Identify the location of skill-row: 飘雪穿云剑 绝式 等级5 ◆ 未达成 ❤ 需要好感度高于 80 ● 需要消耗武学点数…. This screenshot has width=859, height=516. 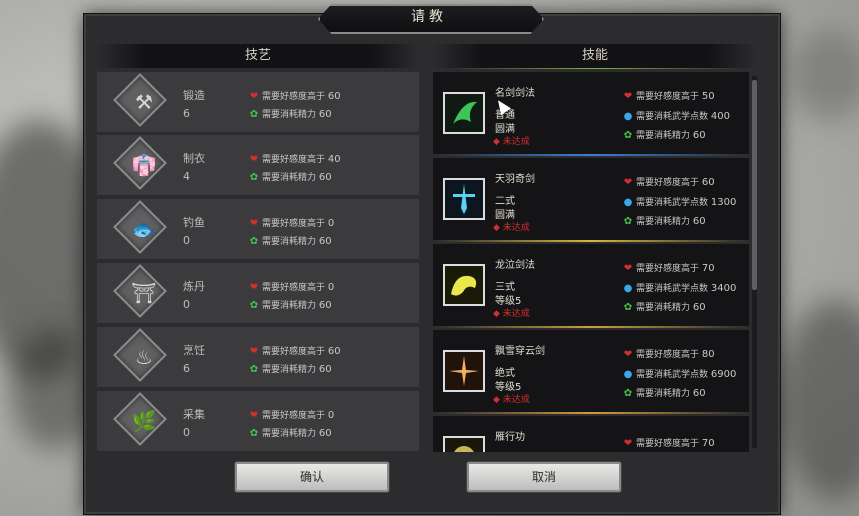
(591, 372).